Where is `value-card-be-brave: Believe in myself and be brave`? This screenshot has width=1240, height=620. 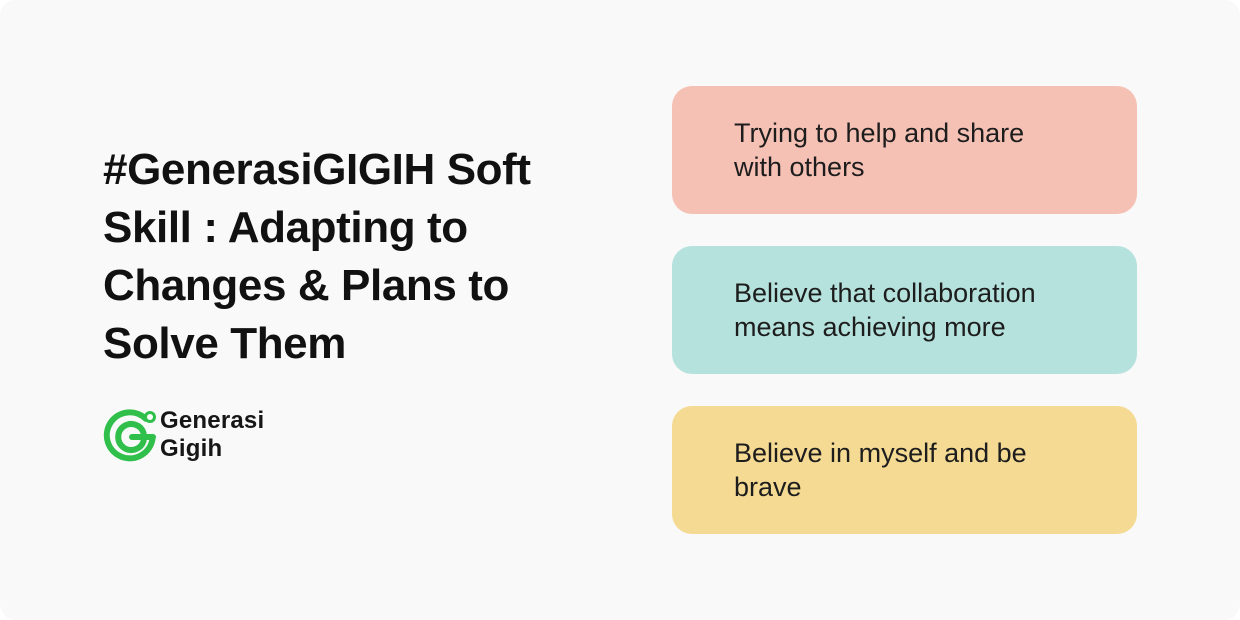 value-card-be-brave: Believe in myself and be brave is located at coordinates (904, 470).